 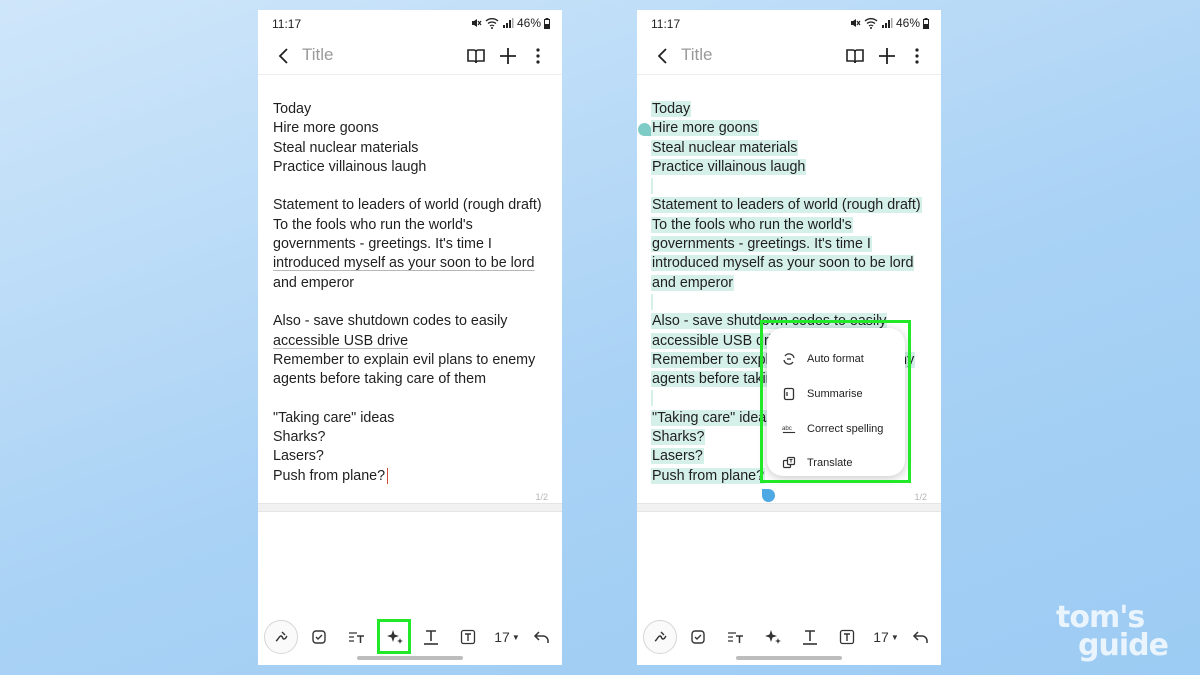 I want to click on note-line: Push from plane?, so click(x=412, y=476).